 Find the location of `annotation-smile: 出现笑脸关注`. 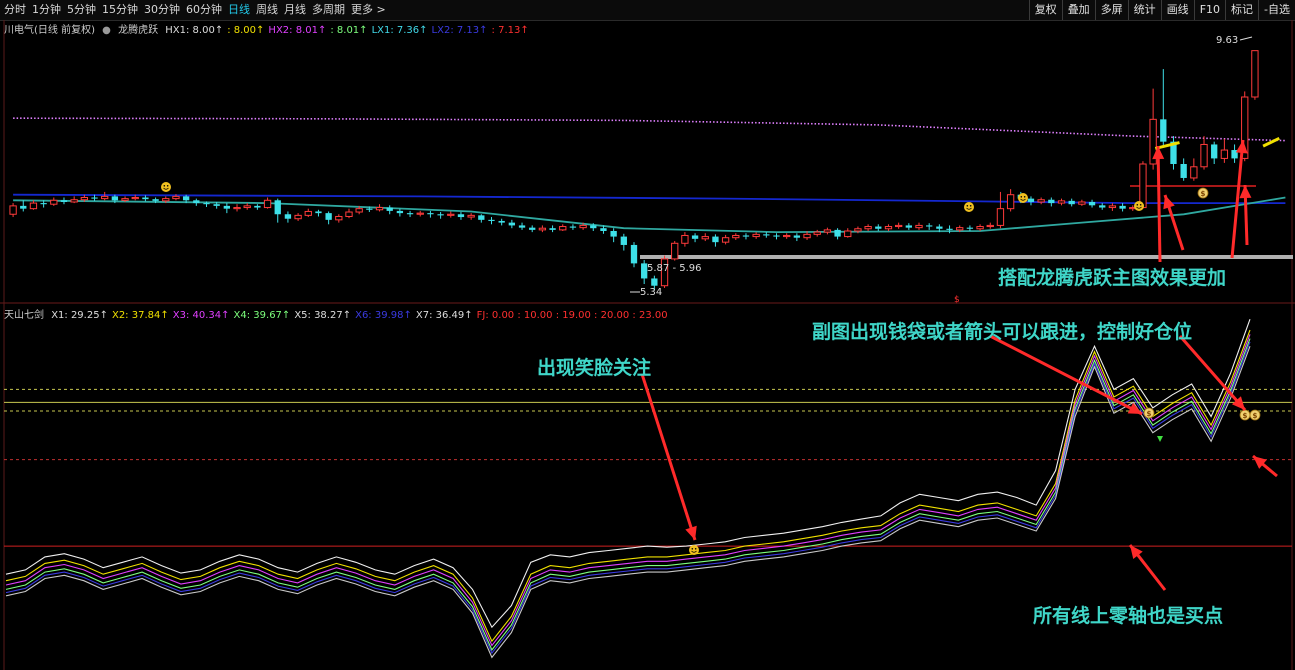

annotation-smile: 出现笑脸关注 is located at coordinates (594, 368).